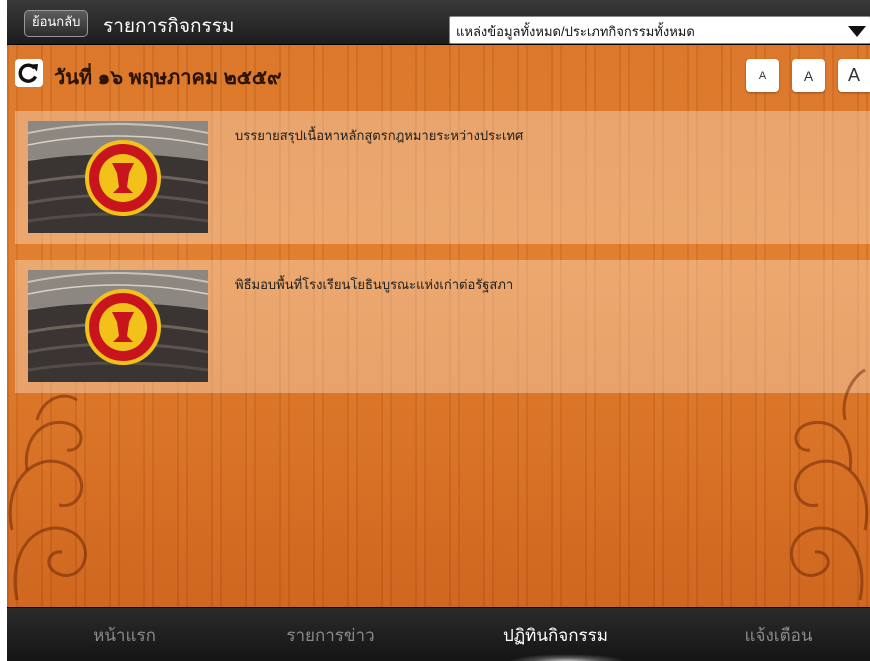 Image resolution: width=870 pixels, height=661 pixels. What do you see at coordinates (857, 31) in the screenshot?
I see `chevron-down-icon` at bounding box center [857, 31].